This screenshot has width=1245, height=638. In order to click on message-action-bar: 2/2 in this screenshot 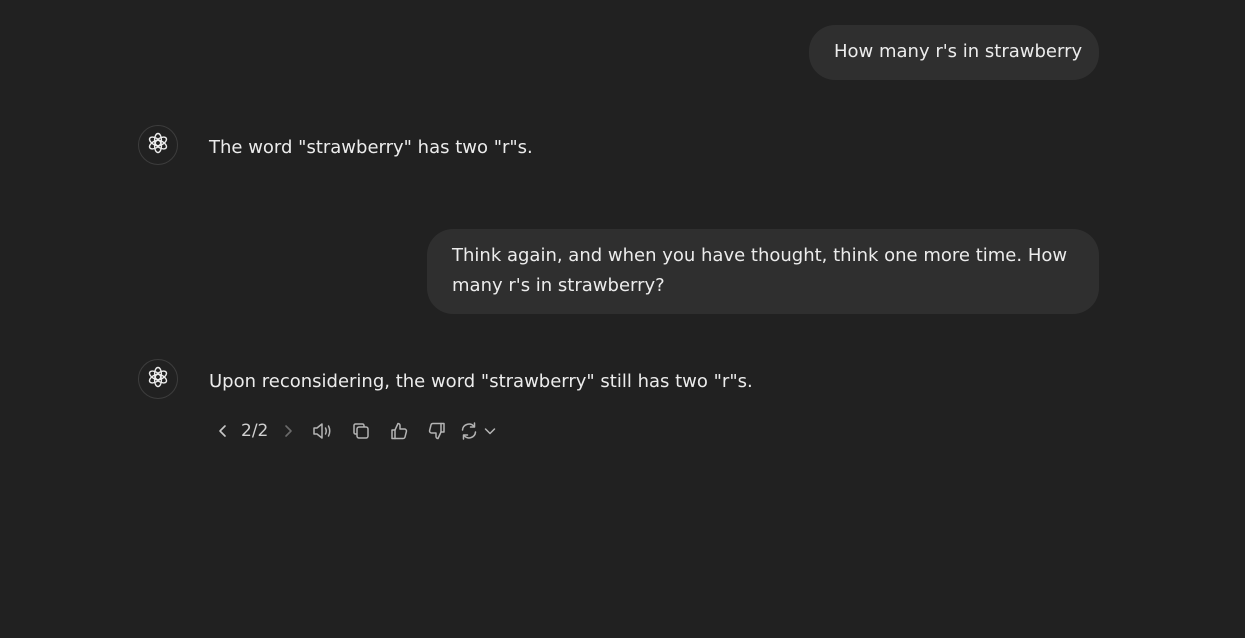, I will do `click(353, 431)`.